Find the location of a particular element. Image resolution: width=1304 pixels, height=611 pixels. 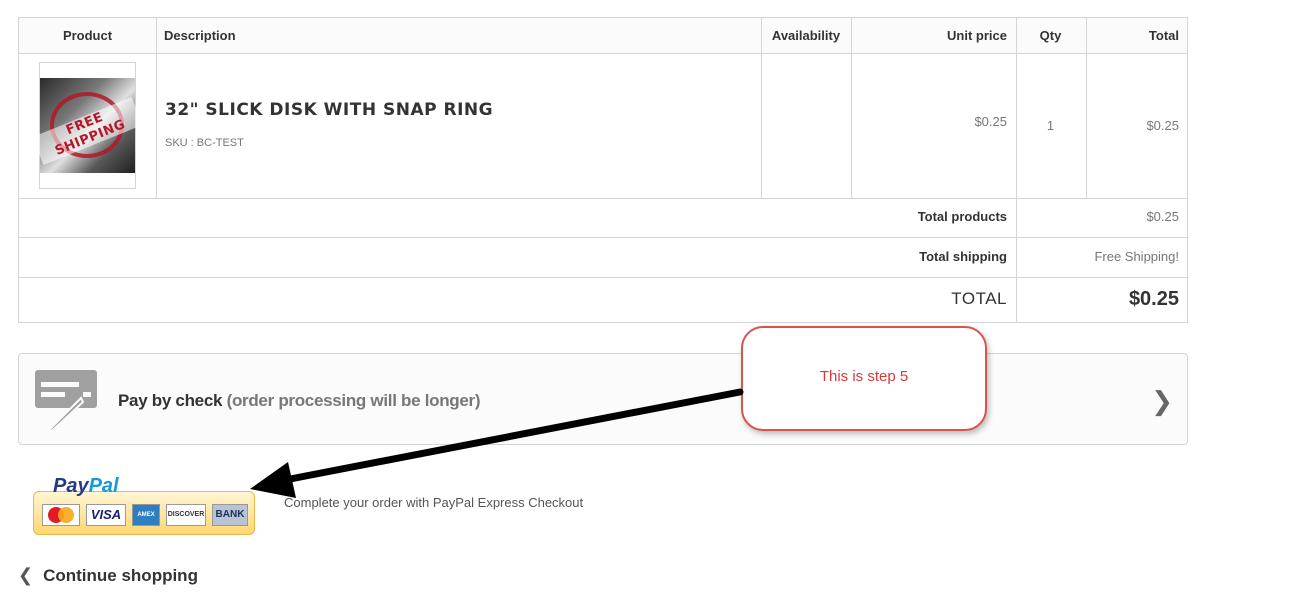

header-total: Total is located at coordinates (1163, 35).